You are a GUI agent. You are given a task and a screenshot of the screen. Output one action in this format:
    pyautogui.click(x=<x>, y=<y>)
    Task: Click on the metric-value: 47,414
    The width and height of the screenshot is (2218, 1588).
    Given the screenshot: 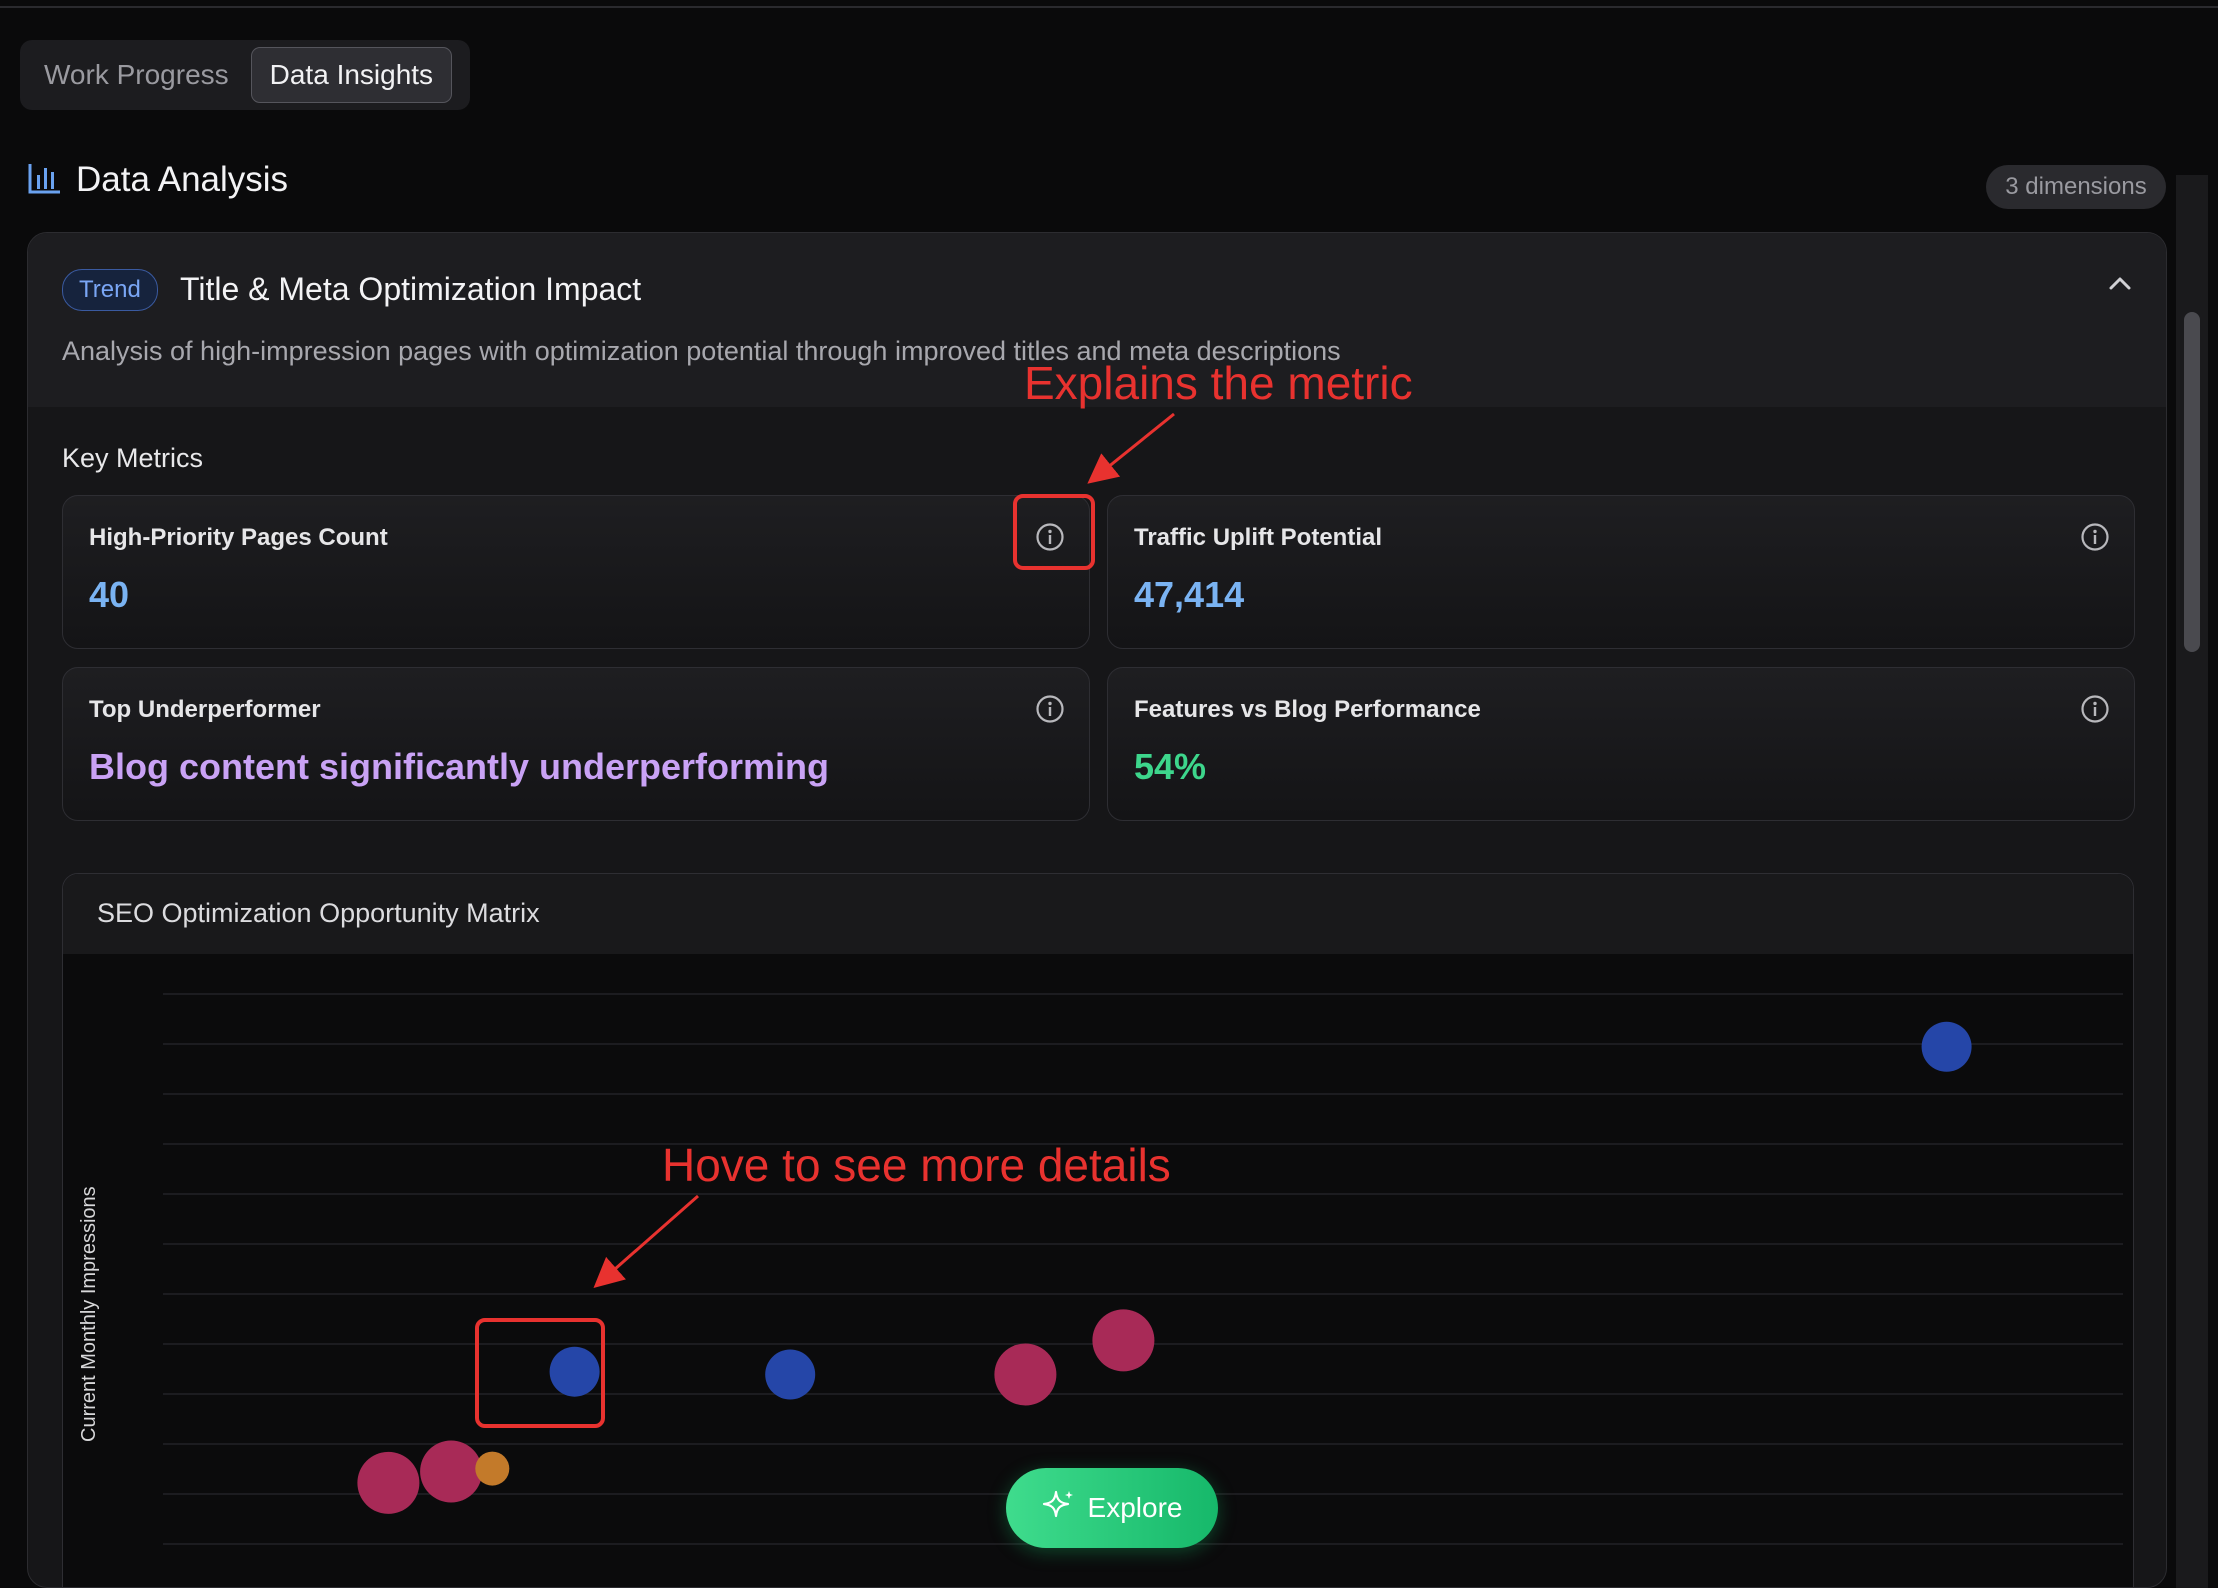 What is the action you would take?
    pyautogui.click(x=1189, y=594)
    